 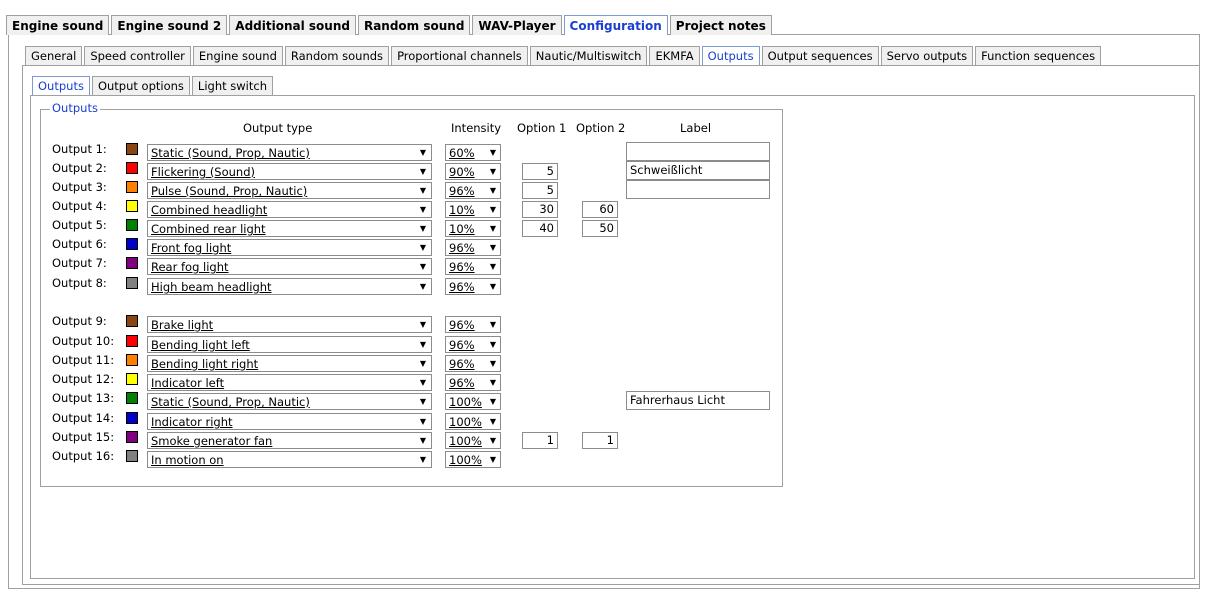 I want to click on subtab-engine-sound: Engine sound, so click(x=237, y=55).